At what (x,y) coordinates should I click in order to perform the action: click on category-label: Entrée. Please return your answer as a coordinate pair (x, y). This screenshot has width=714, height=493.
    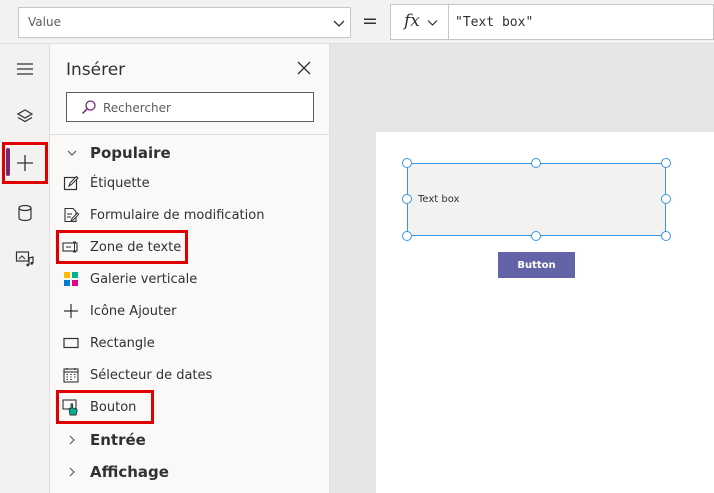
    Looking at the image, I should click on (118, 440).